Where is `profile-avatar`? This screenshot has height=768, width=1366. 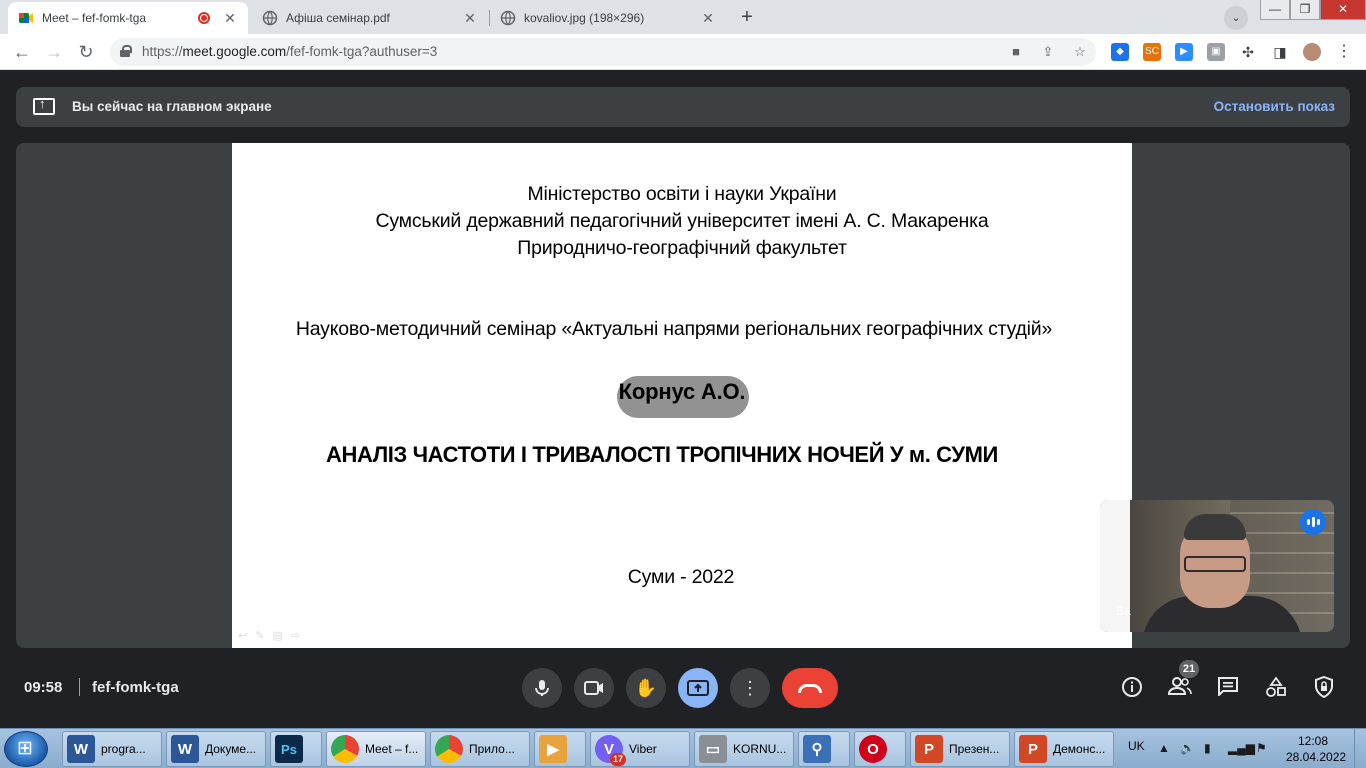 profile-avatar is located at coordinates (1312, 52).